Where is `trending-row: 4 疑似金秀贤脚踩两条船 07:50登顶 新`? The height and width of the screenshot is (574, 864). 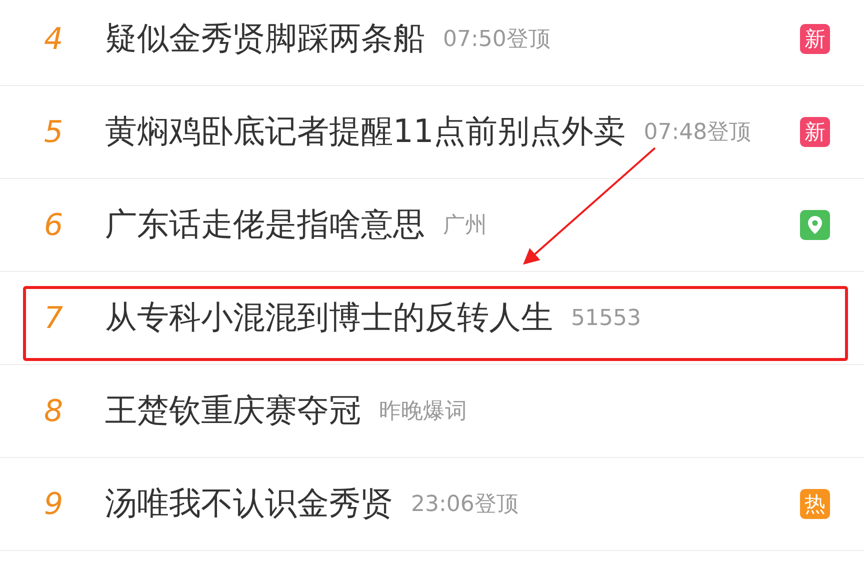 trending-row: 4 疑似金秀贤脚踩两条船 07:50登顶 新 is located at coordinates (432, 43).